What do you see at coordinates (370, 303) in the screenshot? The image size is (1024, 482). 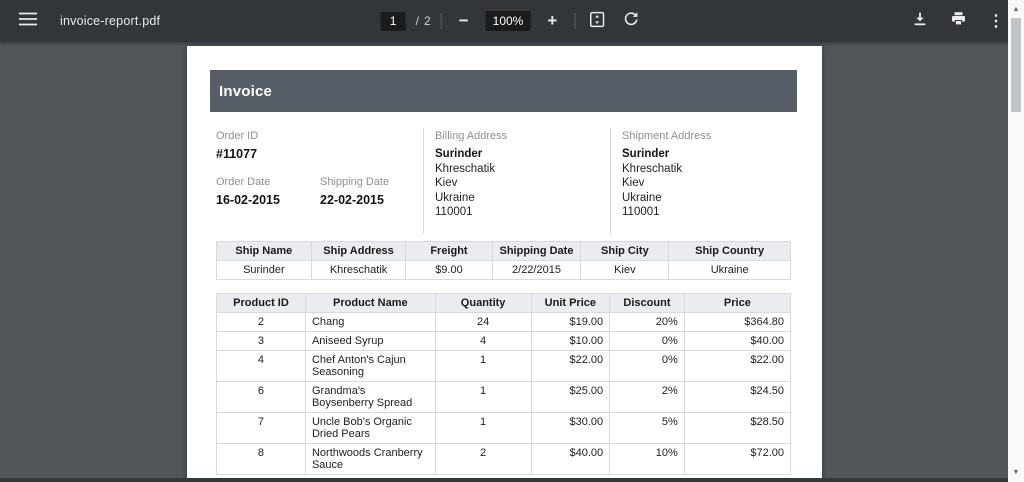 I see `column-header: Product Name` at bounding box center [370, 303].